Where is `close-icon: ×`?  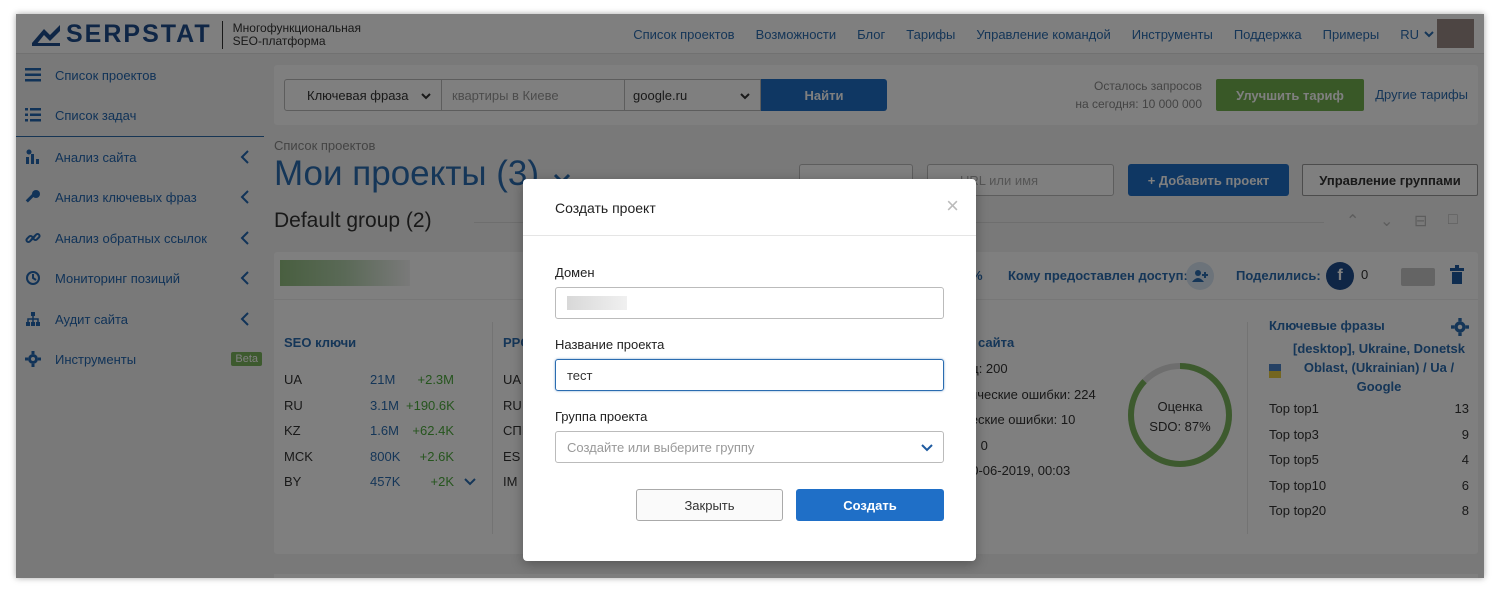
close-icon: × is located at coordinates (952, 206).